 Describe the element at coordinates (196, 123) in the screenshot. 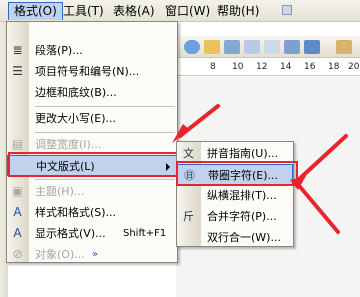

I see `arrow-to-chinese-layout` at that location.